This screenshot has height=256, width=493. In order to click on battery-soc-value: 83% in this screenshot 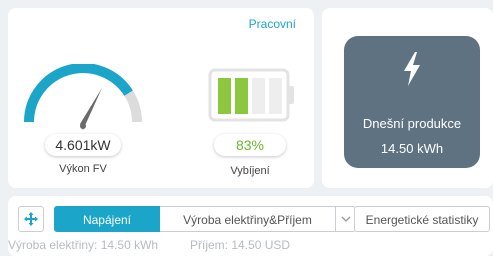, I will do `click(250, 145)`.